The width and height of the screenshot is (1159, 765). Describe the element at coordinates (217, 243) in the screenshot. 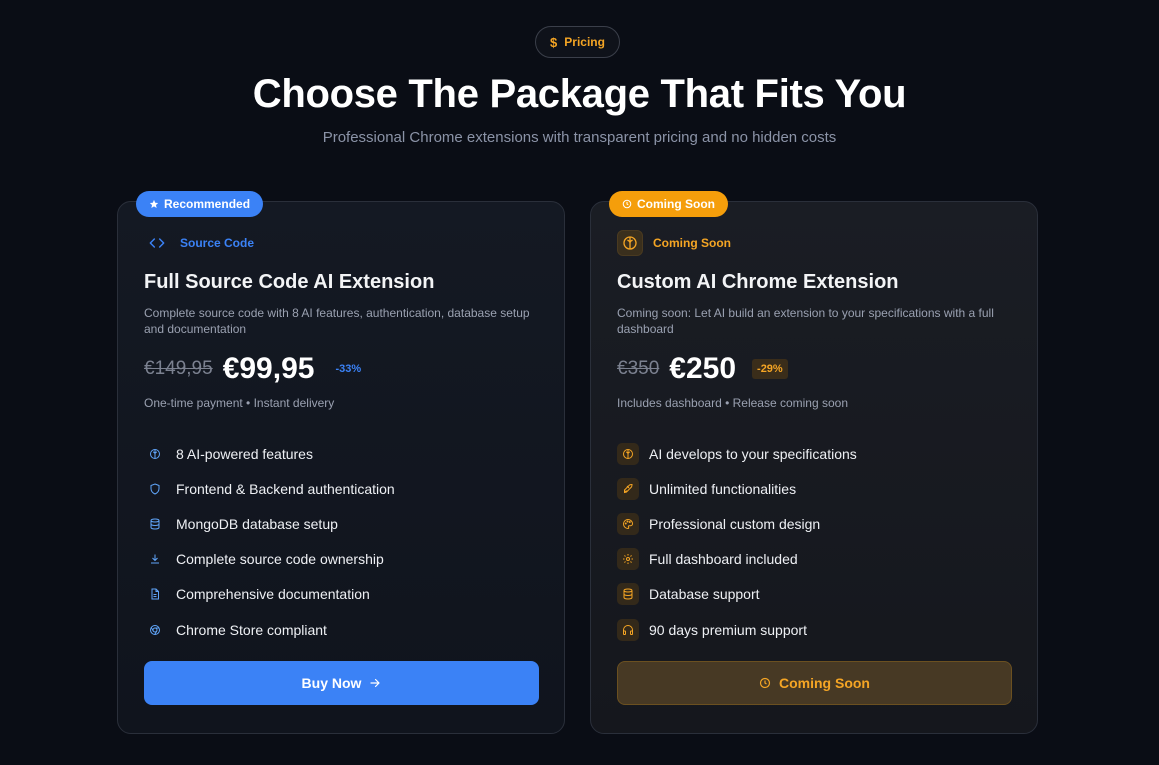

I see `source-code-tag-label: Source Code` at that location.